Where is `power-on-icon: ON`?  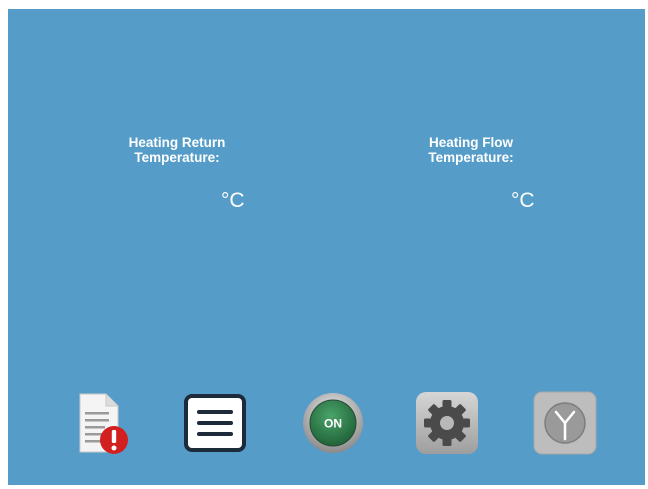 power-on-icon: ON is located at coordinates (333, 423).